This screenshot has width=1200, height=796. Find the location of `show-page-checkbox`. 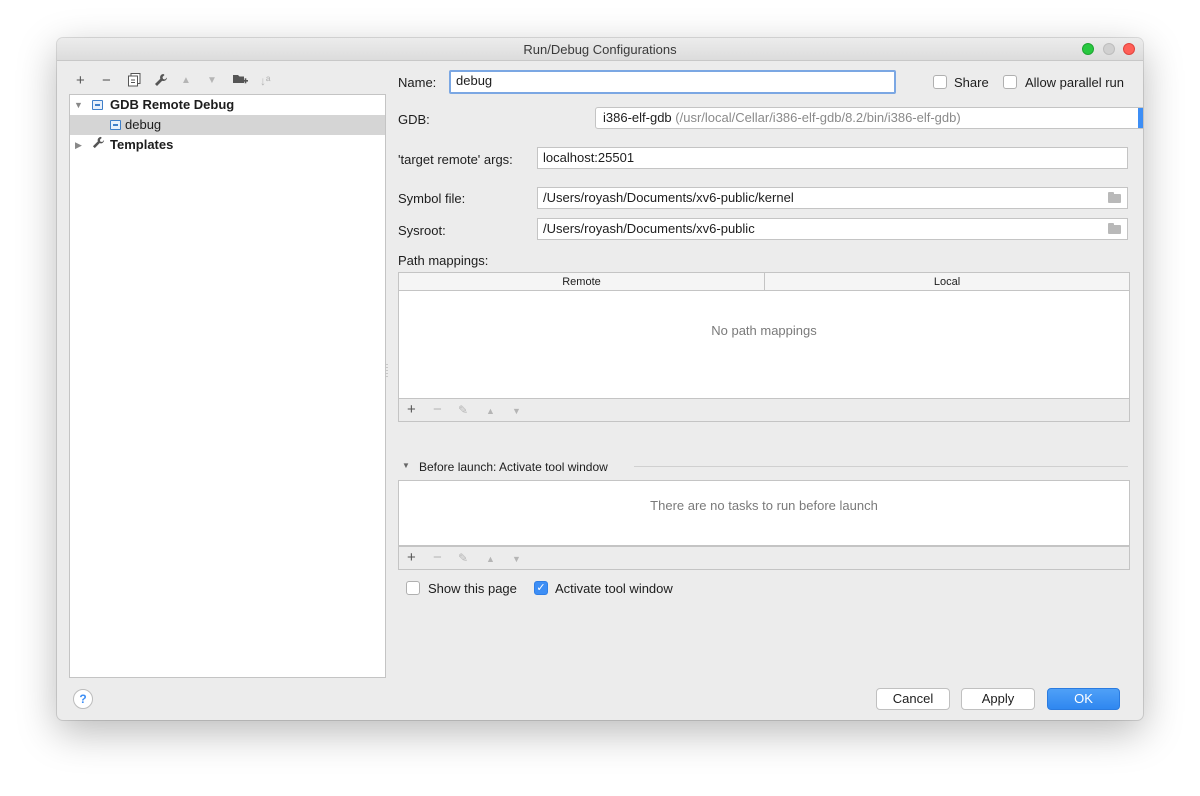

show-page-checkbox is located at coordinates (413, 588).